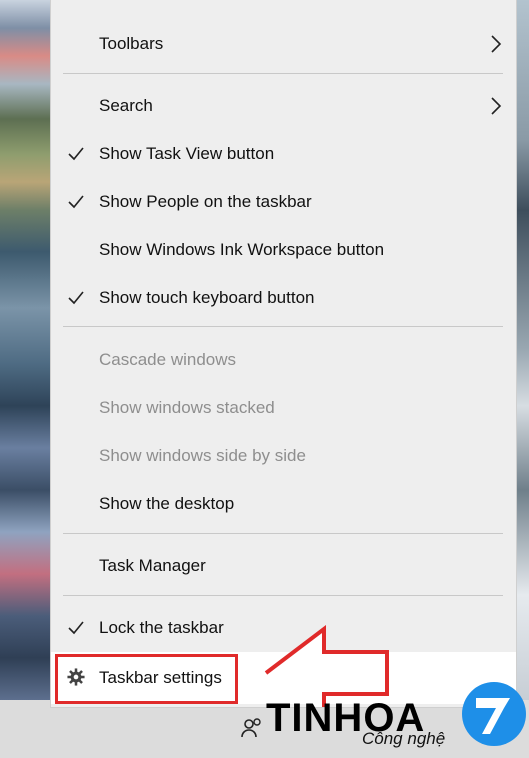 The width and height of the screenshot is (529, 758). What do you see at coordinates (167, 503) in the screenshot?
I see `menu-item-label: Show the desktop` at bounding box center [167, 503].